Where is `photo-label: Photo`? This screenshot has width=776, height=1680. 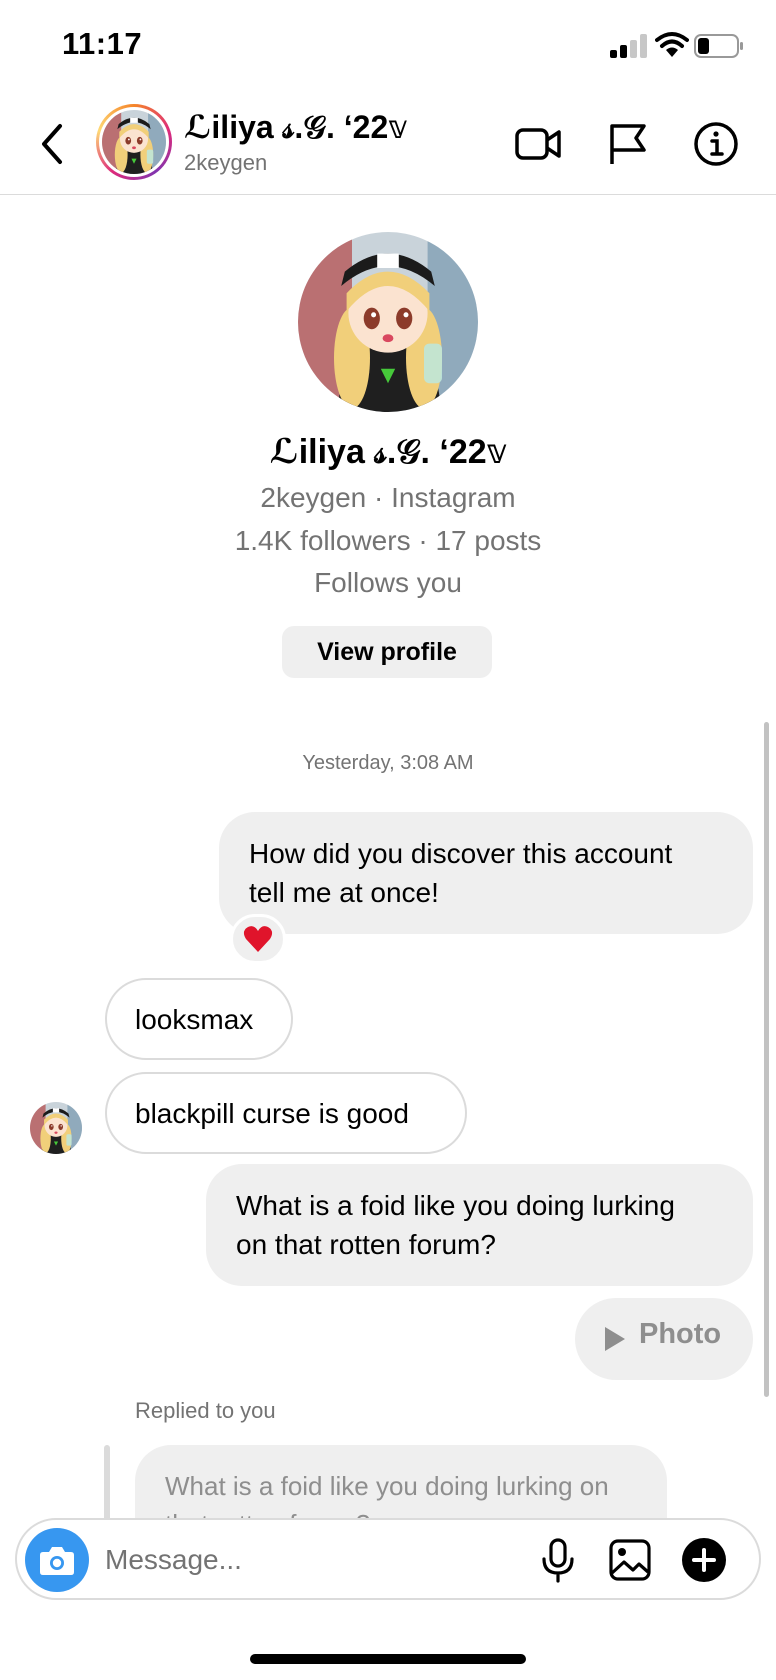 photo-label: Photo is located at coordinates (680, 1334).